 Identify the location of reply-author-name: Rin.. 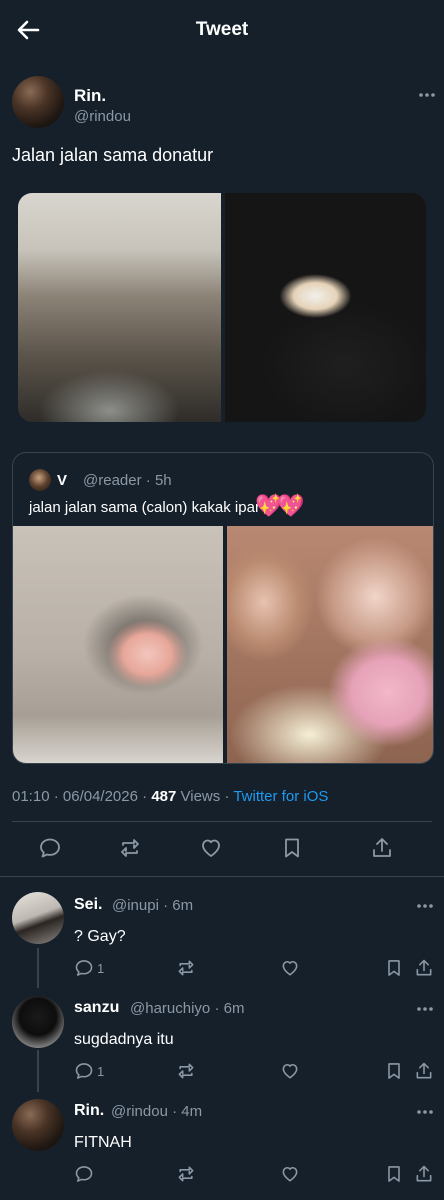
(89, 1111).